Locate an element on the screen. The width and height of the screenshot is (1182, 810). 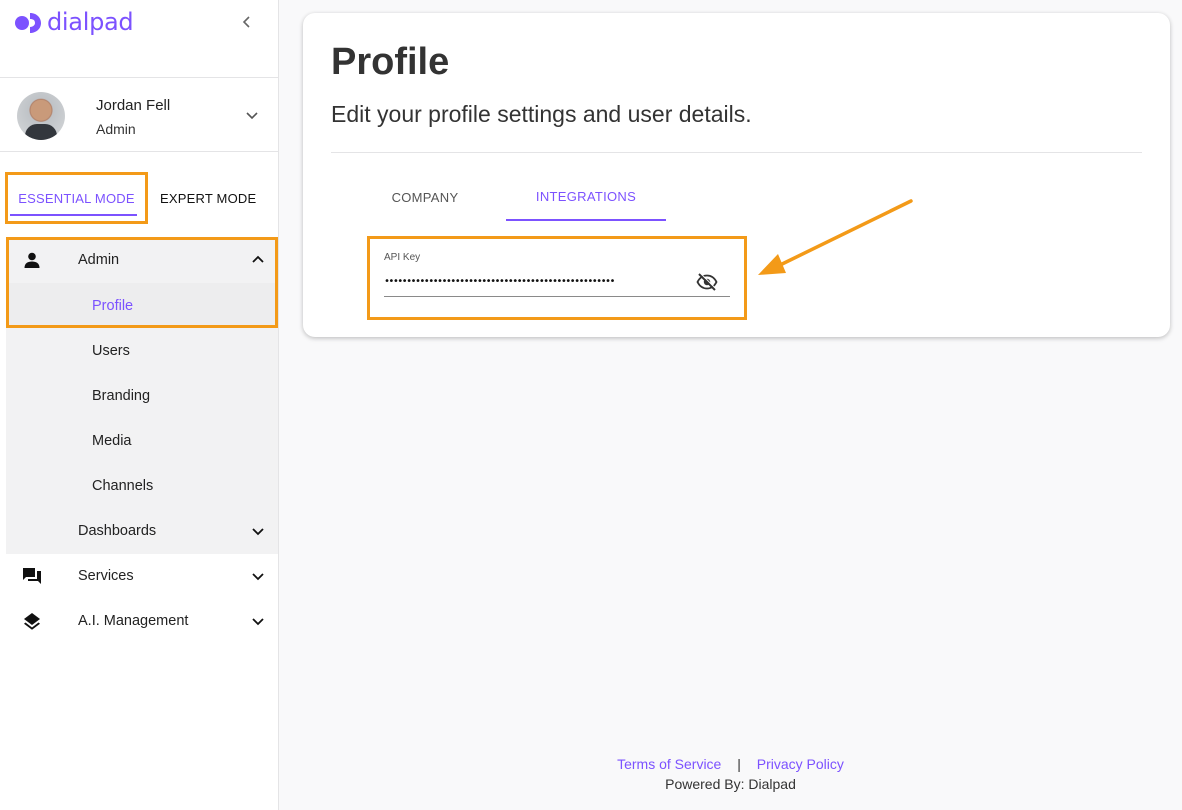
sidebar-item-label: Branding is located at coordinates (121, 395).